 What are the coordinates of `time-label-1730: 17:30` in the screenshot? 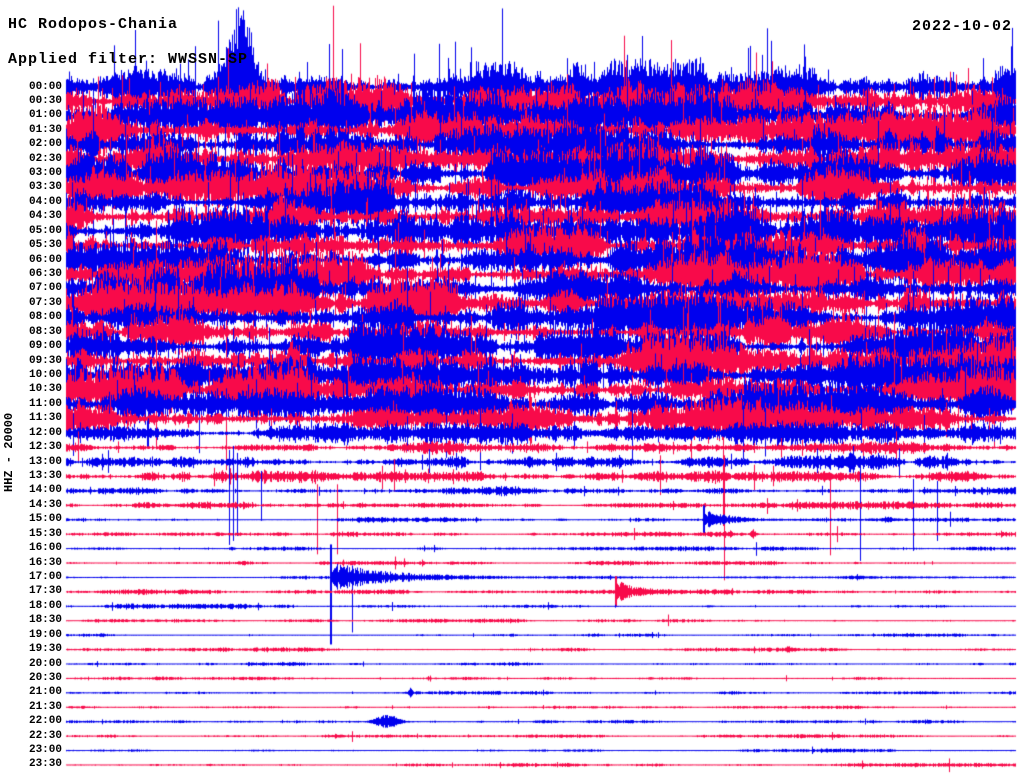 It's located at (45, 591).